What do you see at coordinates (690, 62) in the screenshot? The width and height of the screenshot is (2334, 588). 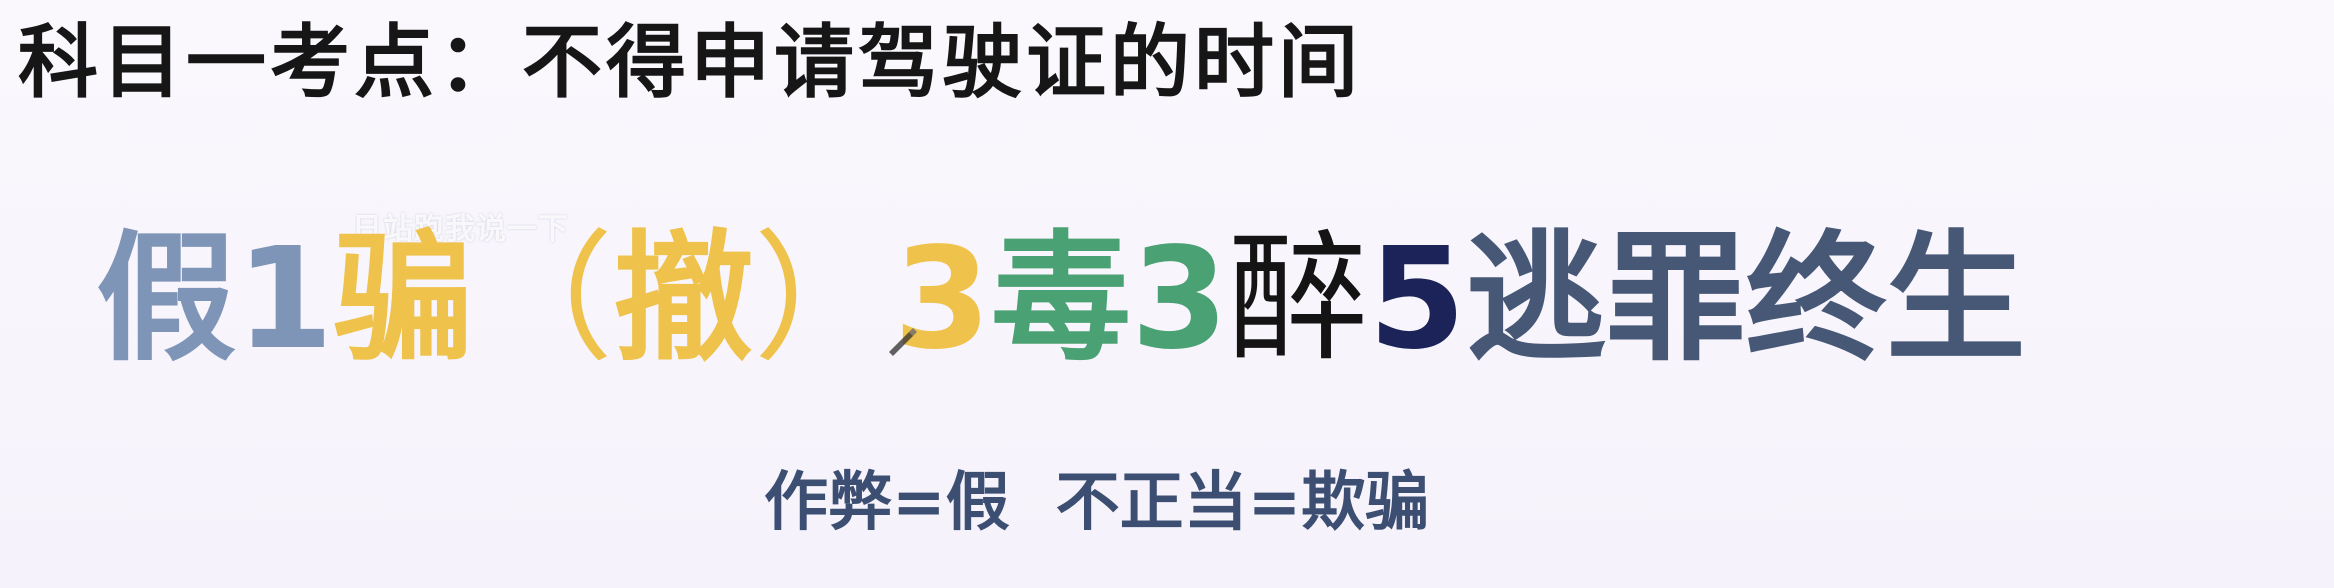 I see `page-title: 科目一考点：不得申请驾驶证的时间` at bounding box center [690, 62].